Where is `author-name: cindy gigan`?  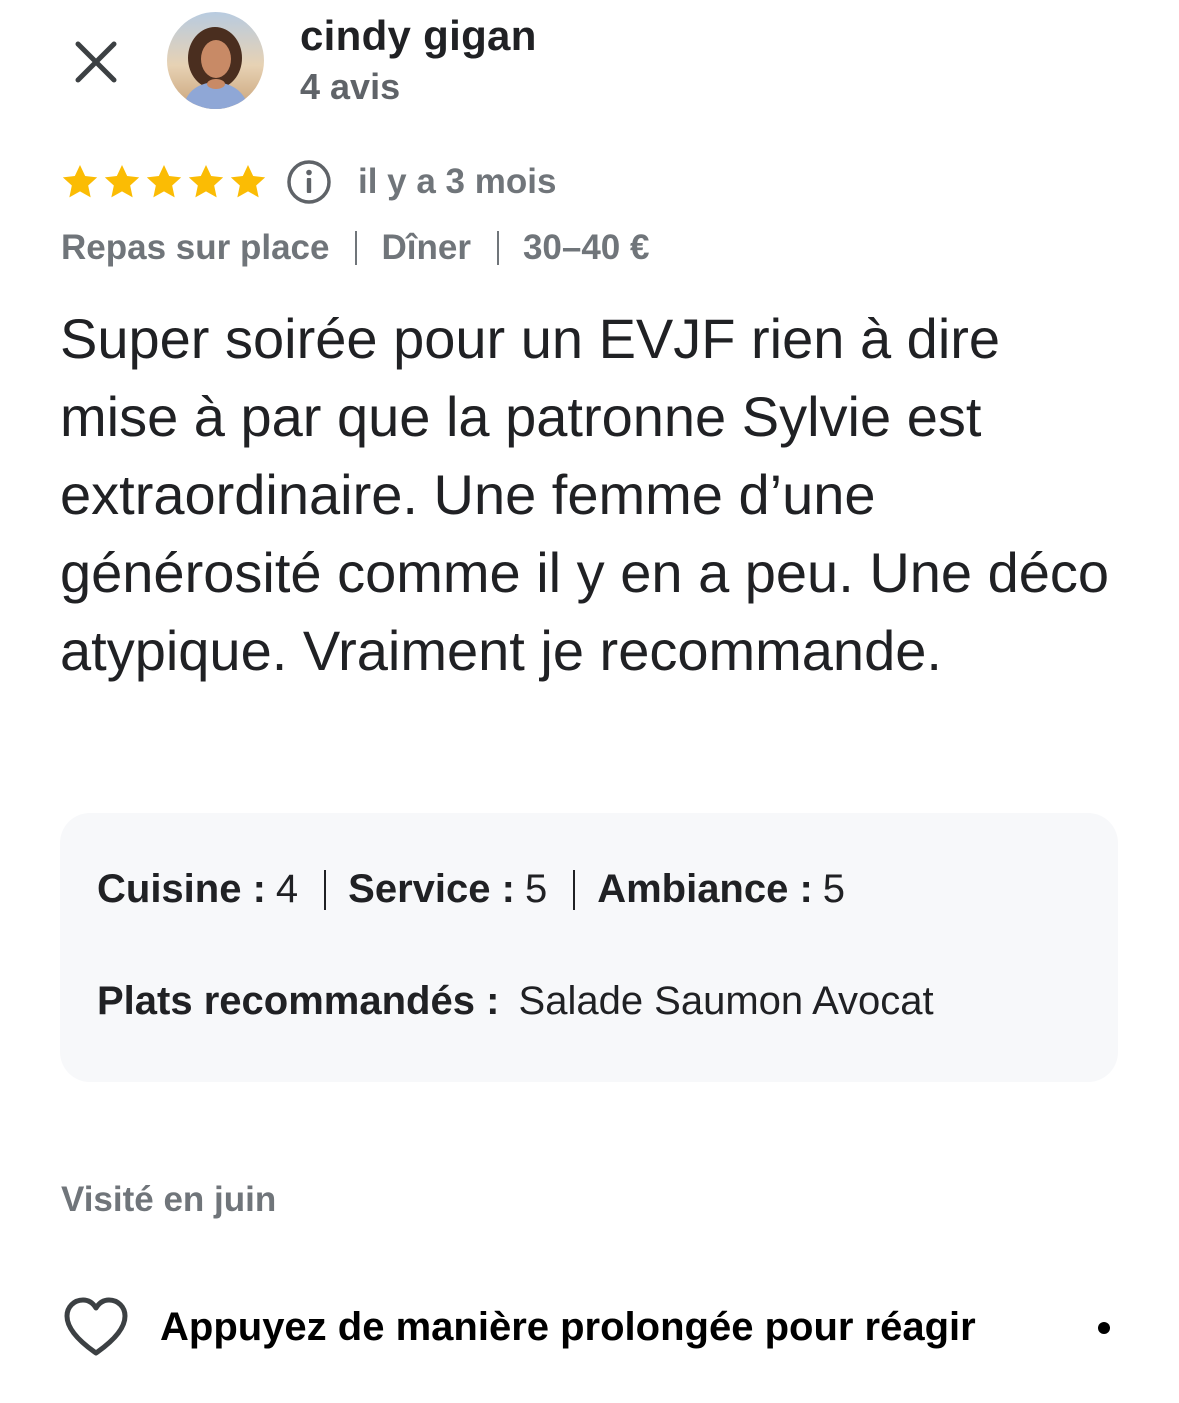 author-name: cindy gigan is located at coordinates (418, 36).